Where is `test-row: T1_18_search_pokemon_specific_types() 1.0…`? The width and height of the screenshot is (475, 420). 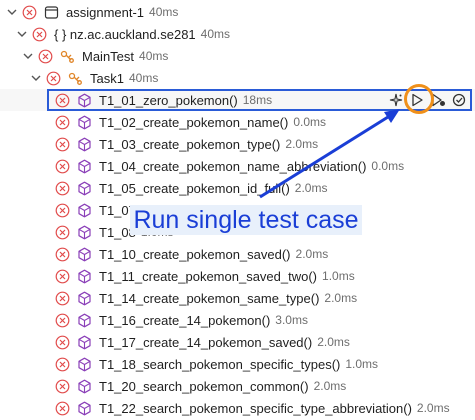
test-row: T1_18_search_pokemon_specific_types() 1.0… is located at coordinates (237, 364).